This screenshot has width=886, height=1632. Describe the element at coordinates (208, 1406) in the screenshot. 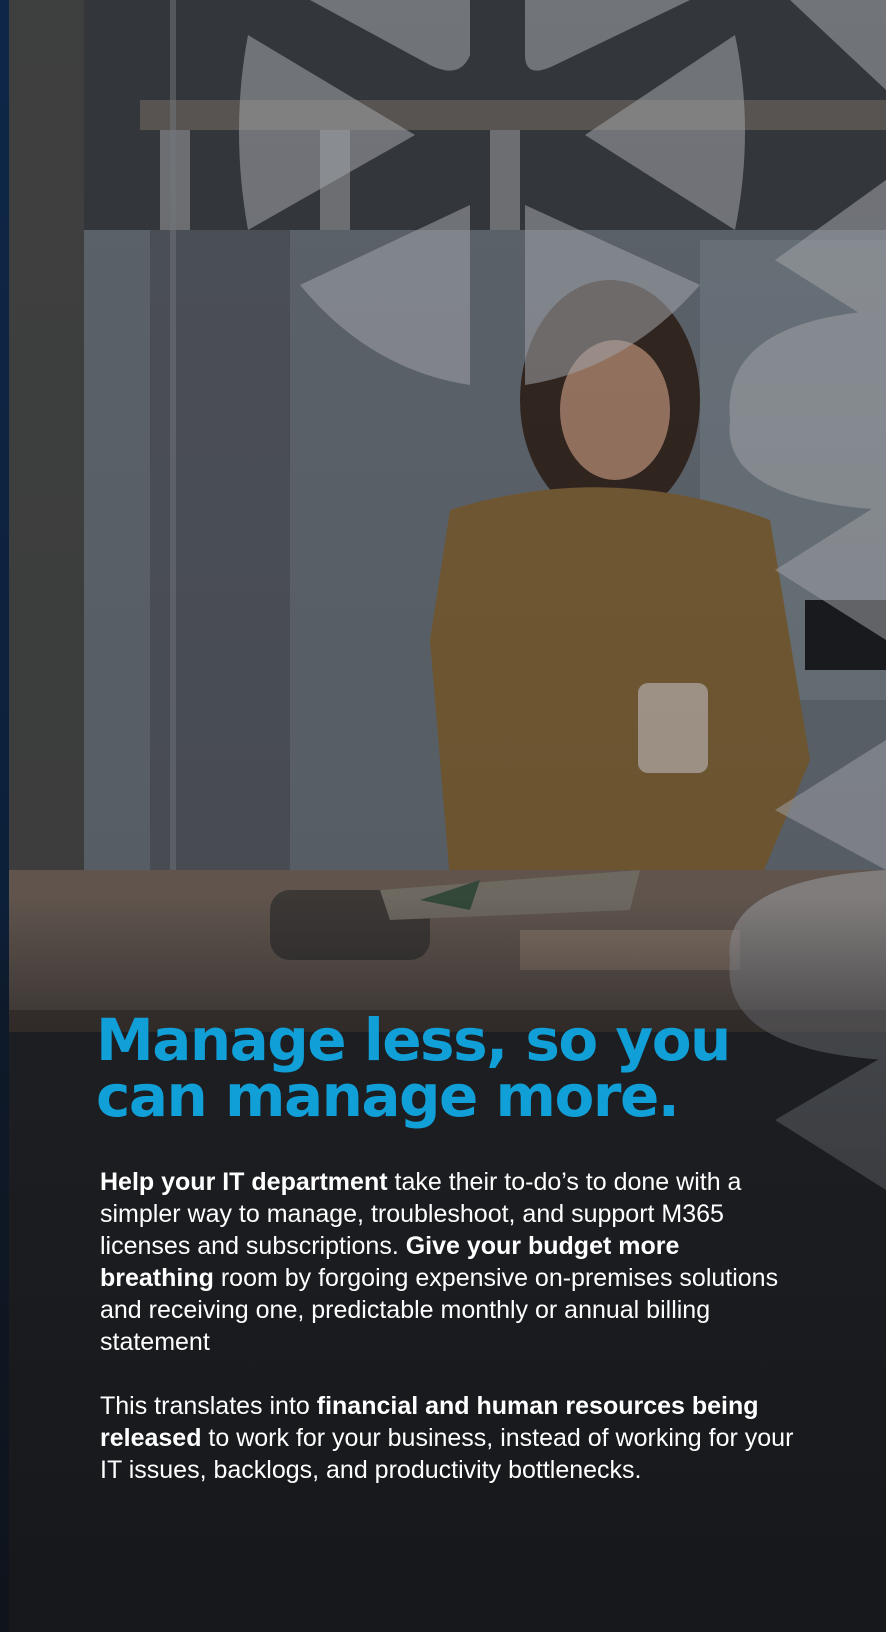

I see `paragraph-2-text-1: This translates into` at that location.